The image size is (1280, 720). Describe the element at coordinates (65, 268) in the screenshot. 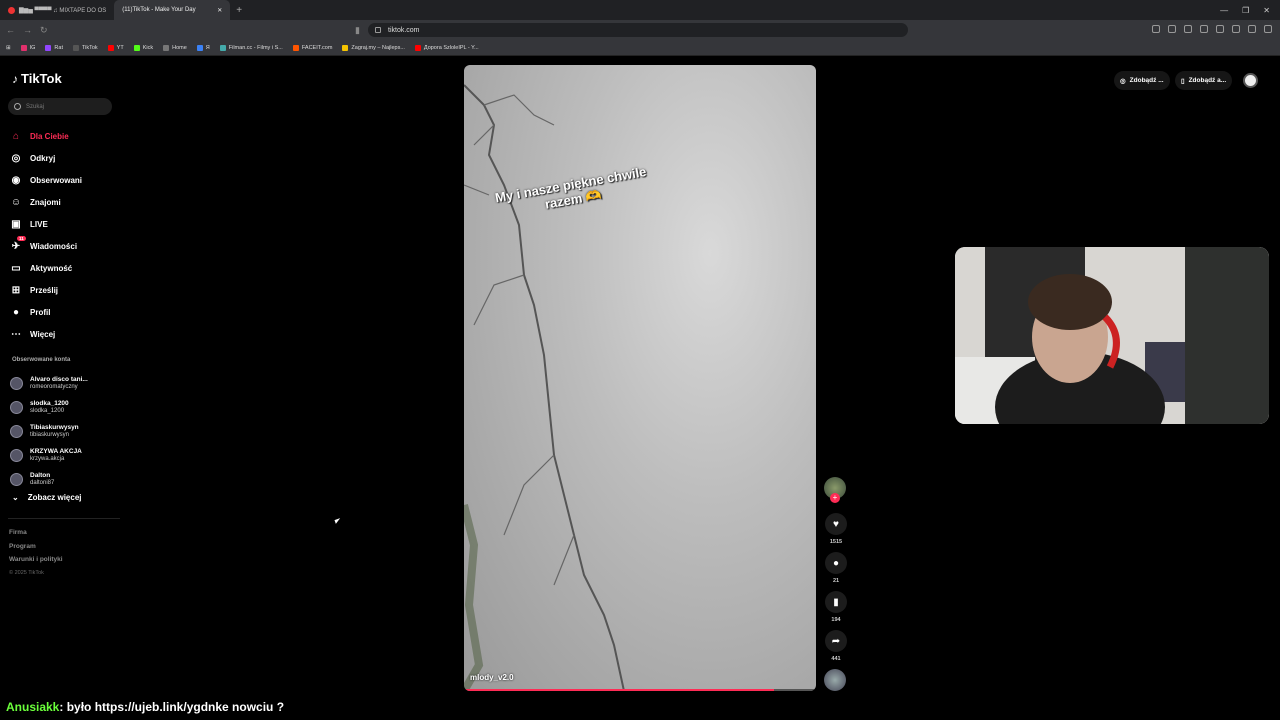

I see `sidebar-item-activity: ▭ Aktywność` at that location.